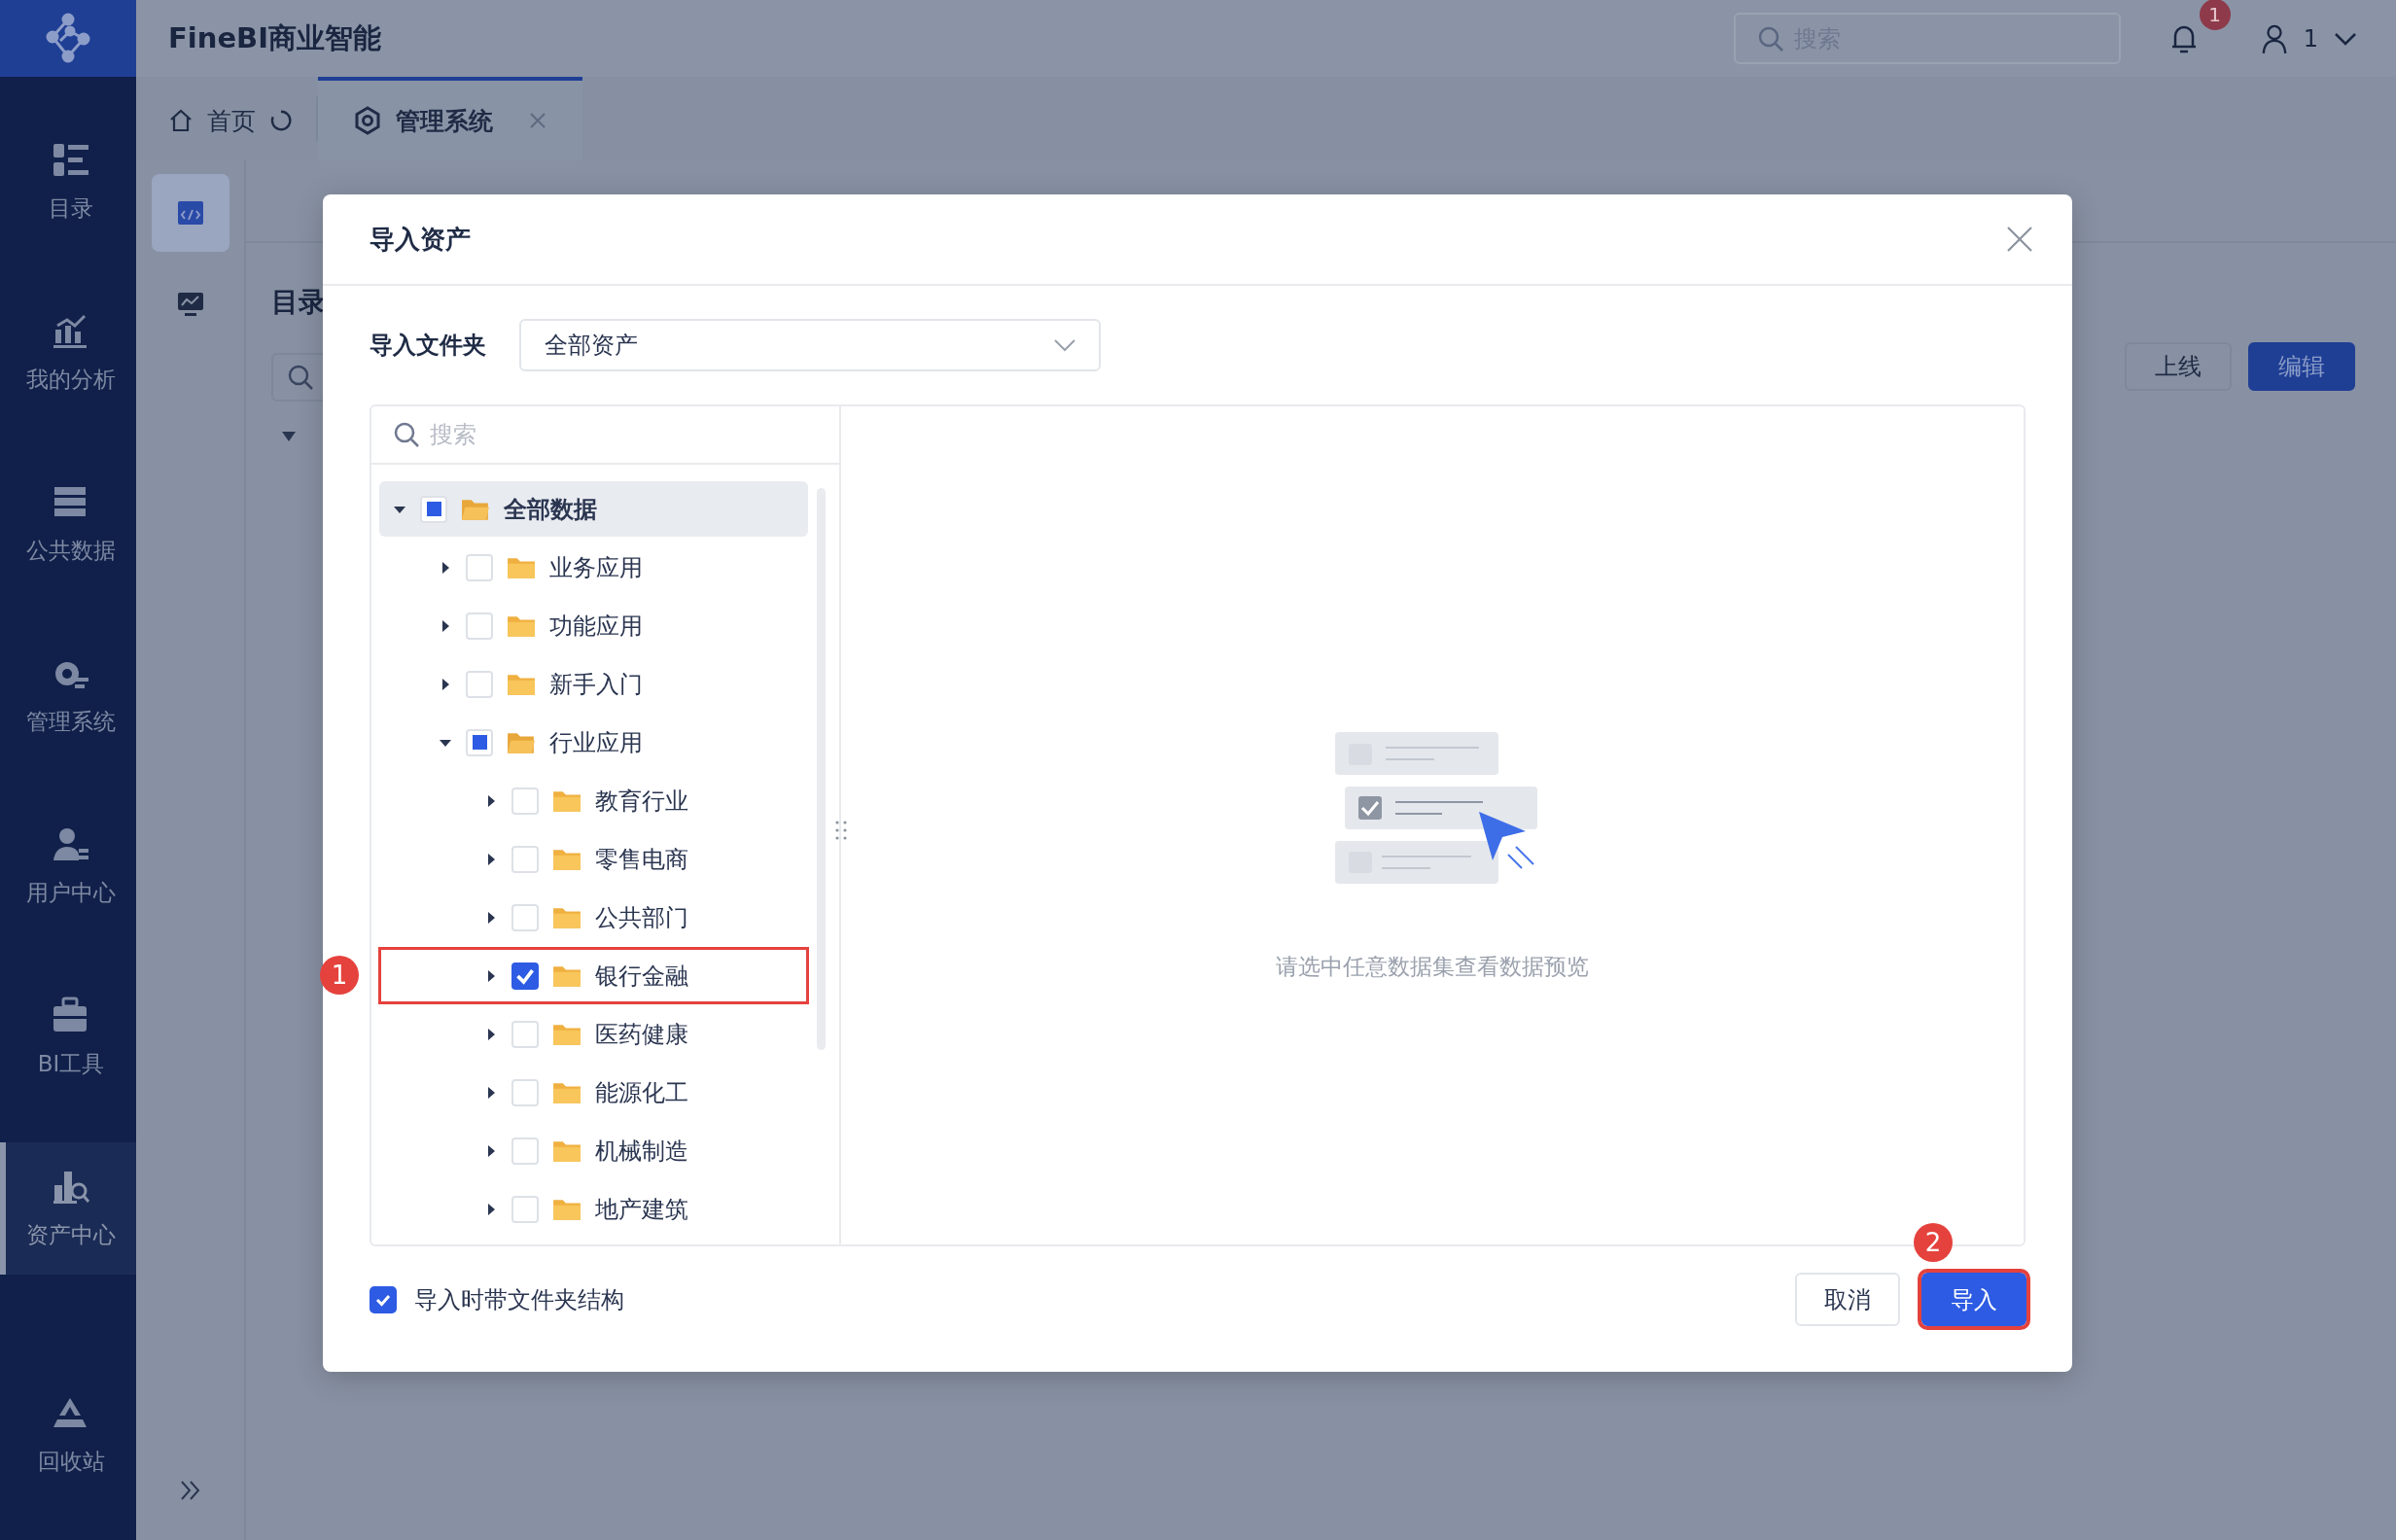 The height and width of the screenshot is (1540, 2396). Describe the element at coordinates (68, 524) in the screenshot. I see `sidebar-item: 公共数据` at that location.